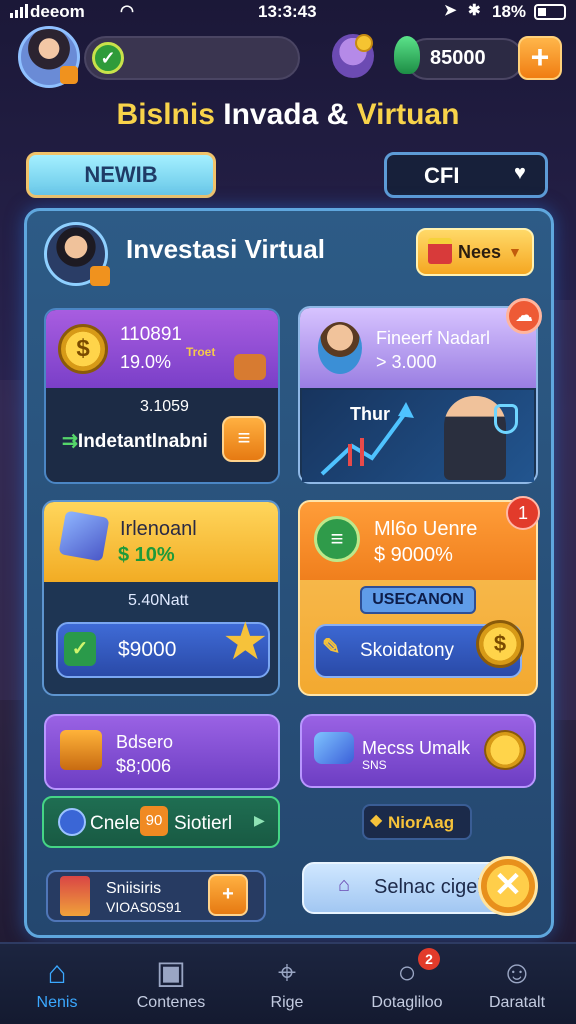  Describe the element at coordinates (421, 822) in the screenshot. I see `card6-button-label: NiorAag` at that location.